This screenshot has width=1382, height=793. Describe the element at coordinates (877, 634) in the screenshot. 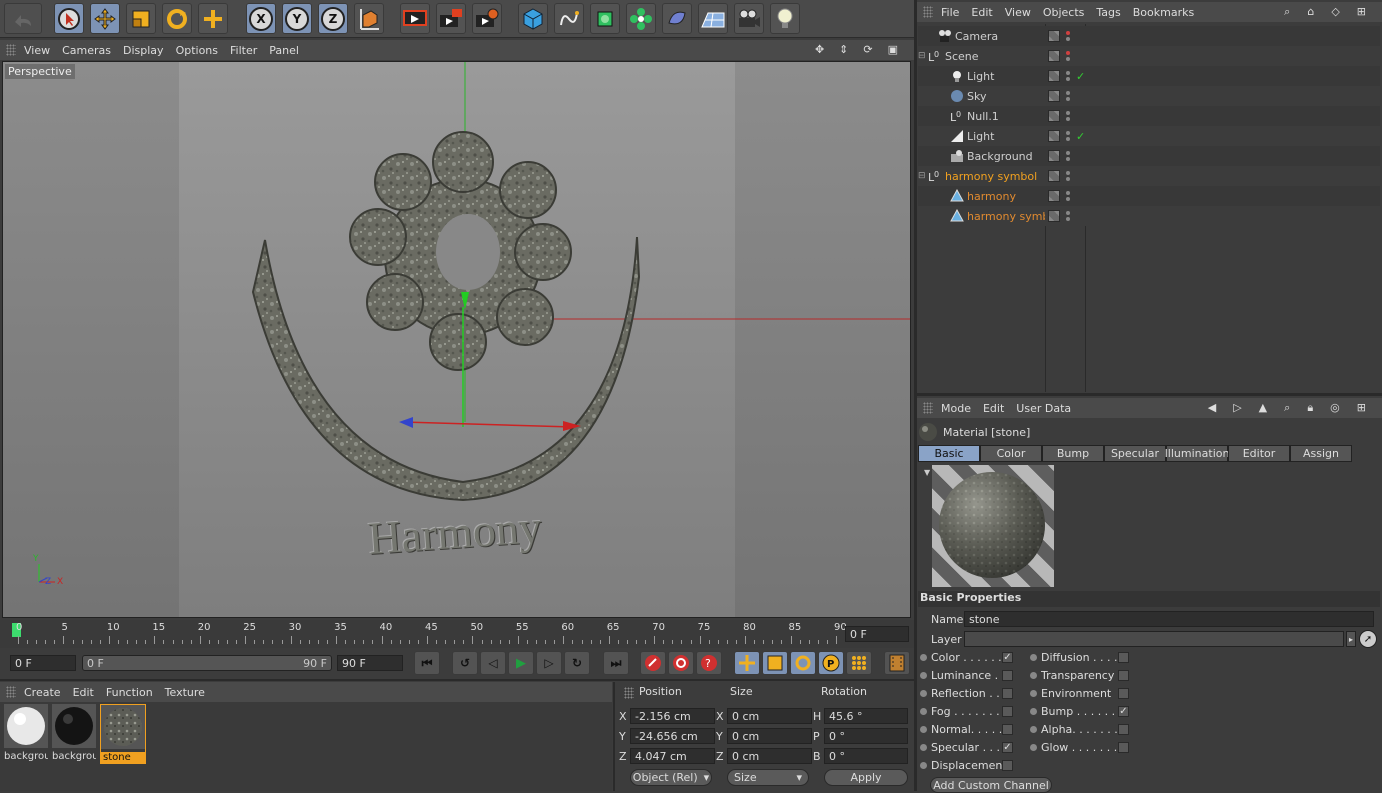

I see `current-frame-field: 0 F` at that location.